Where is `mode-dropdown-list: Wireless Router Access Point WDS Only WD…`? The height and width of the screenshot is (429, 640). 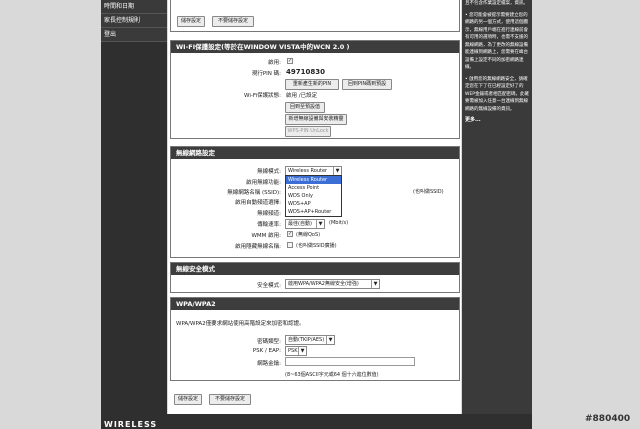 mode-dropdown-list: Wireless Router Access Point WDS Only WD… is located at coordinates (313, 196).